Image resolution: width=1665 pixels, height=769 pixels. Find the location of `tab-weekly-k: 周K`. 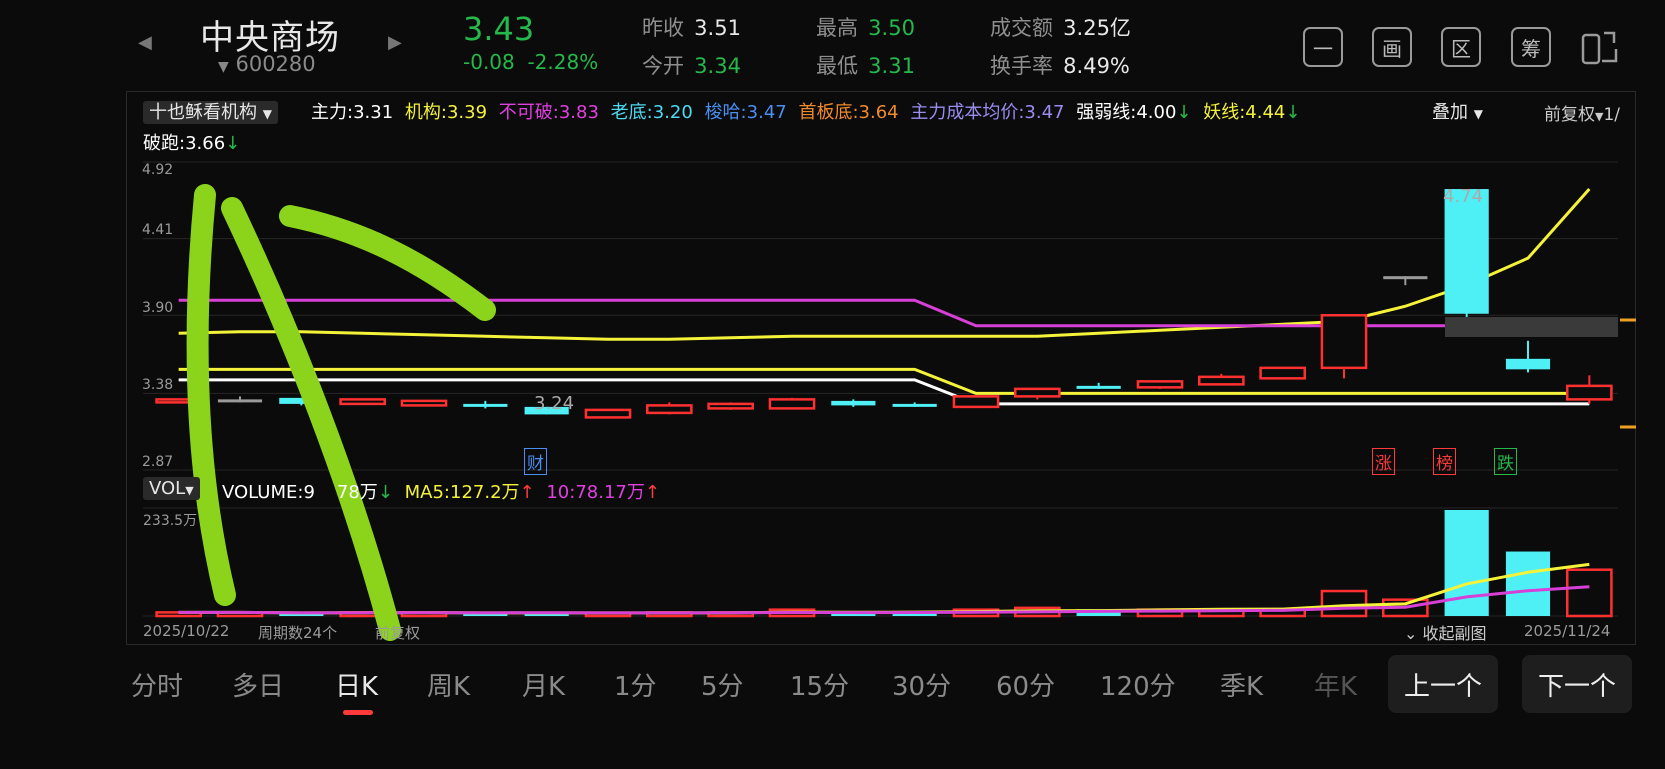

tab-weekly-k: 周K is located at coordinates (448, 684).